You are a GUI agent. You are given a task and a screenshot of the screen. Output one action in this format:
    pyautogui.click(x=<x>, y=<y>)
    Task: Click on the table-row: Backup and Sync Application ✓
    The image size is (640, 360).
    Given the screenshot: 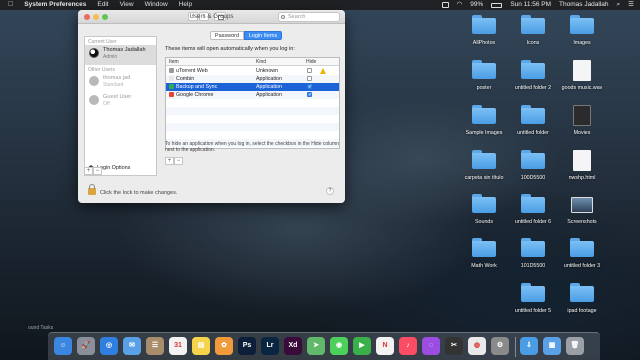 What is the action you would take?
    pyautogui.click(x=252, y=87)
    